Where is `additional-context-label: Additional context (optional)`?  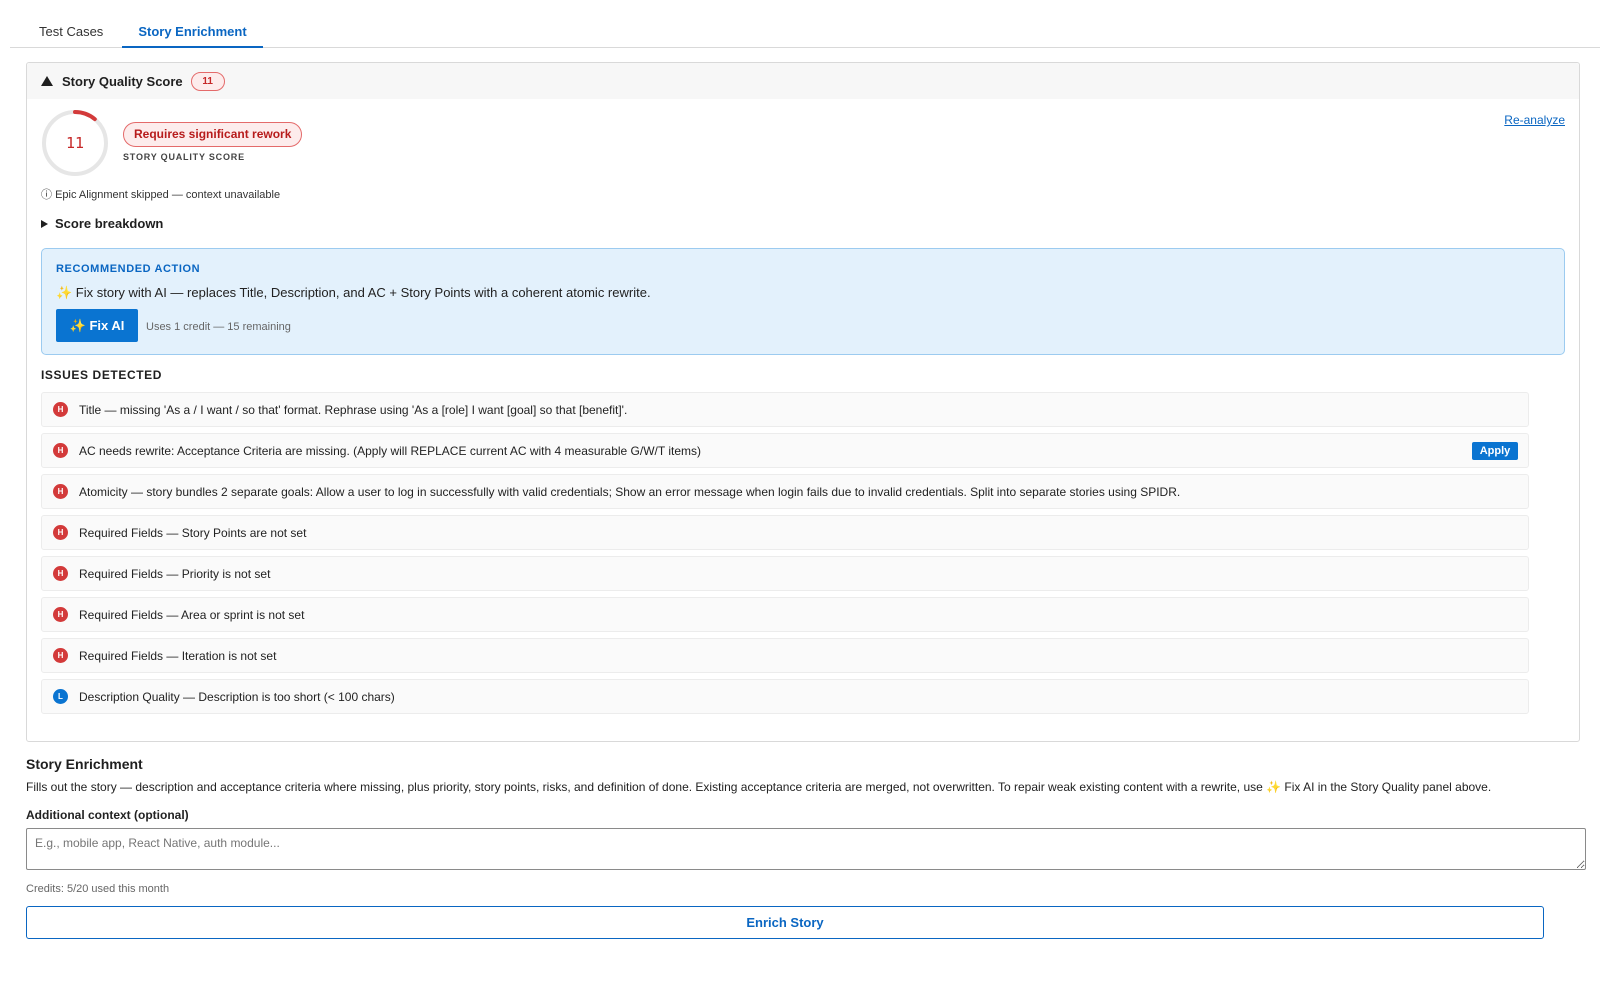 additional-context-label: Additional context (optional) is located at coordinates (107, 815).